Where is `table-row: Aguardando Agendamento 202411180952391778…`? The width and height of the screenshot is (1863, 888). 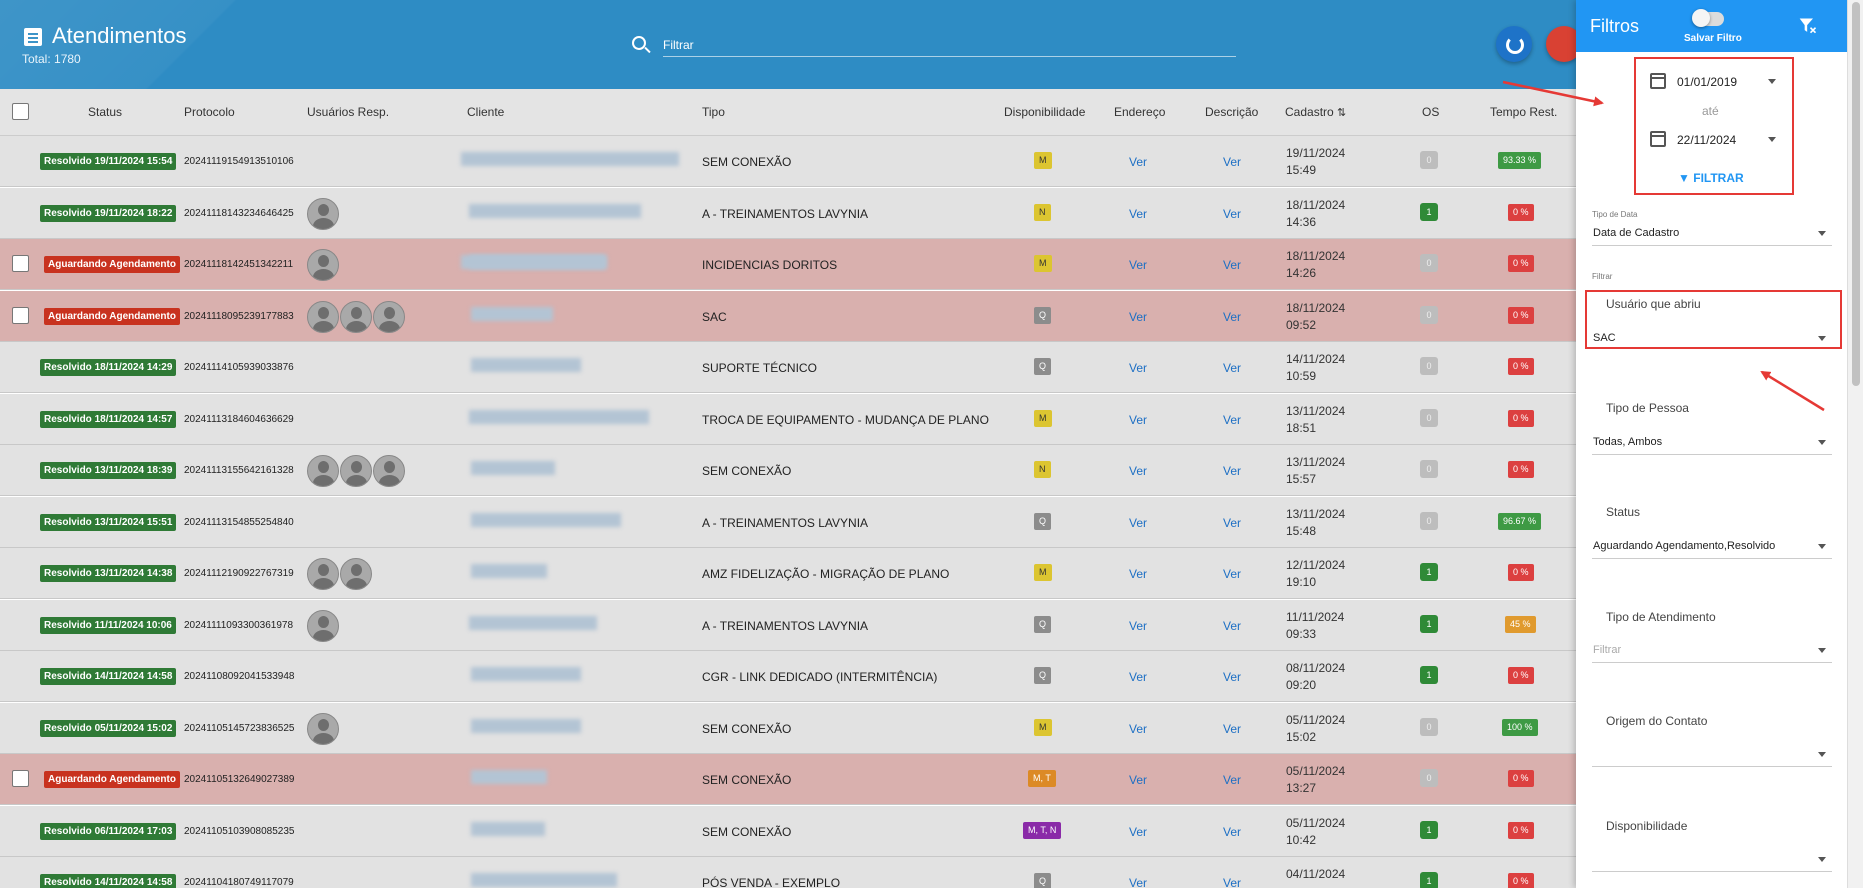 table-row: Aguardando Agendamento 202411180952391778… is located at coordinates (788, 316).